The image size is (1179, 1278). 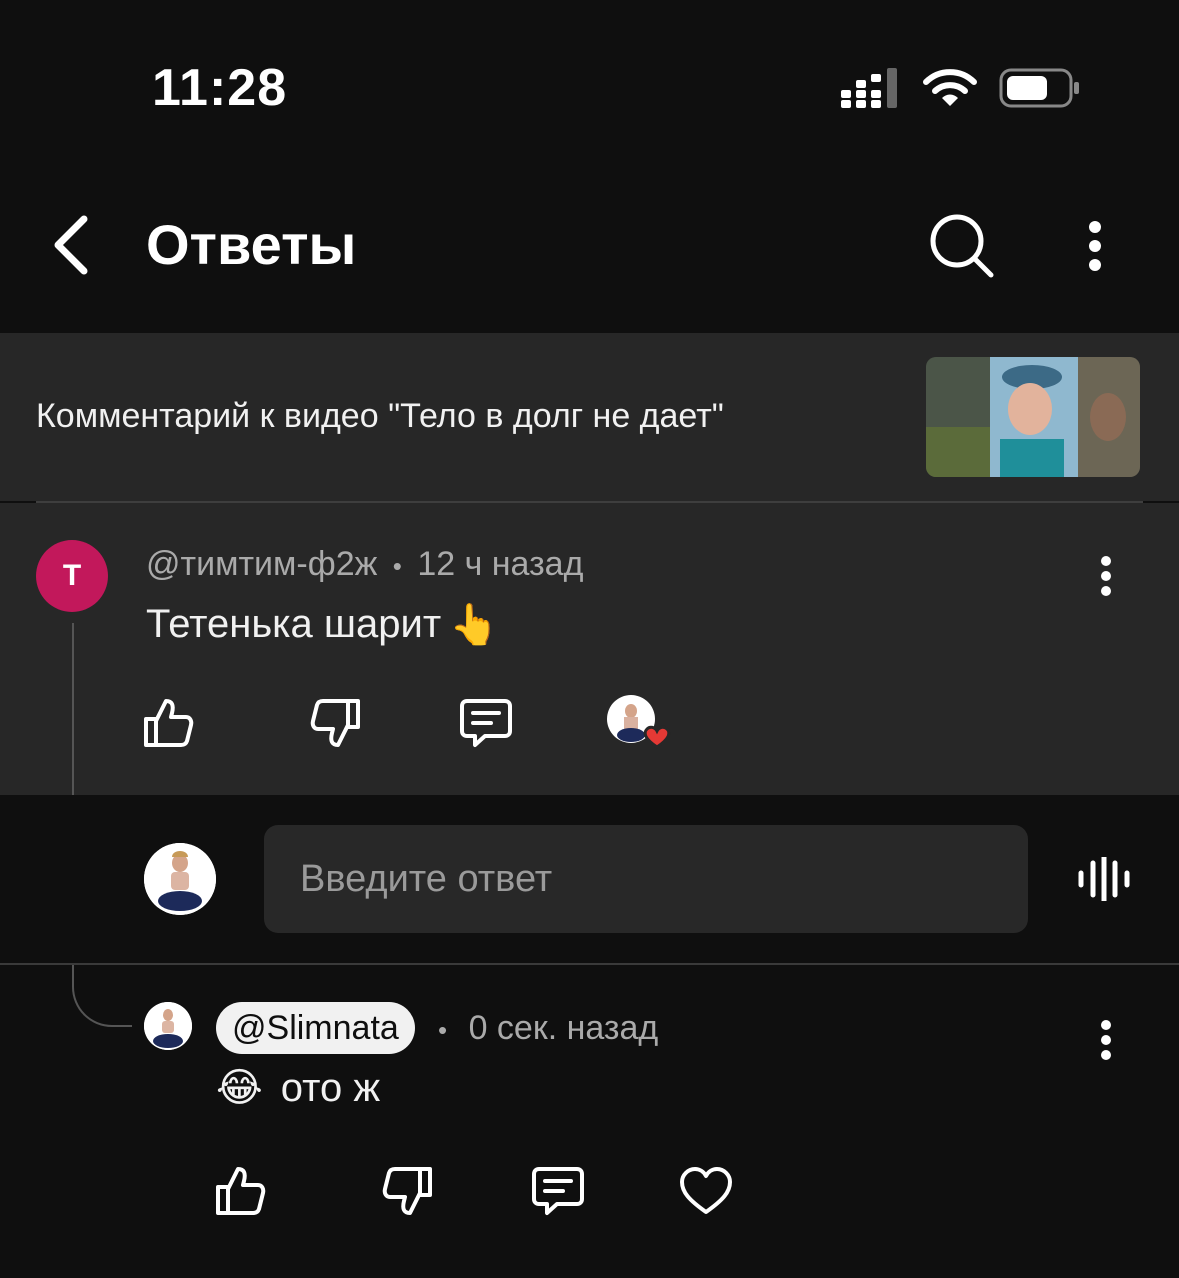 I want to click on heart-outline-icon, so click(x=706, y=1191).